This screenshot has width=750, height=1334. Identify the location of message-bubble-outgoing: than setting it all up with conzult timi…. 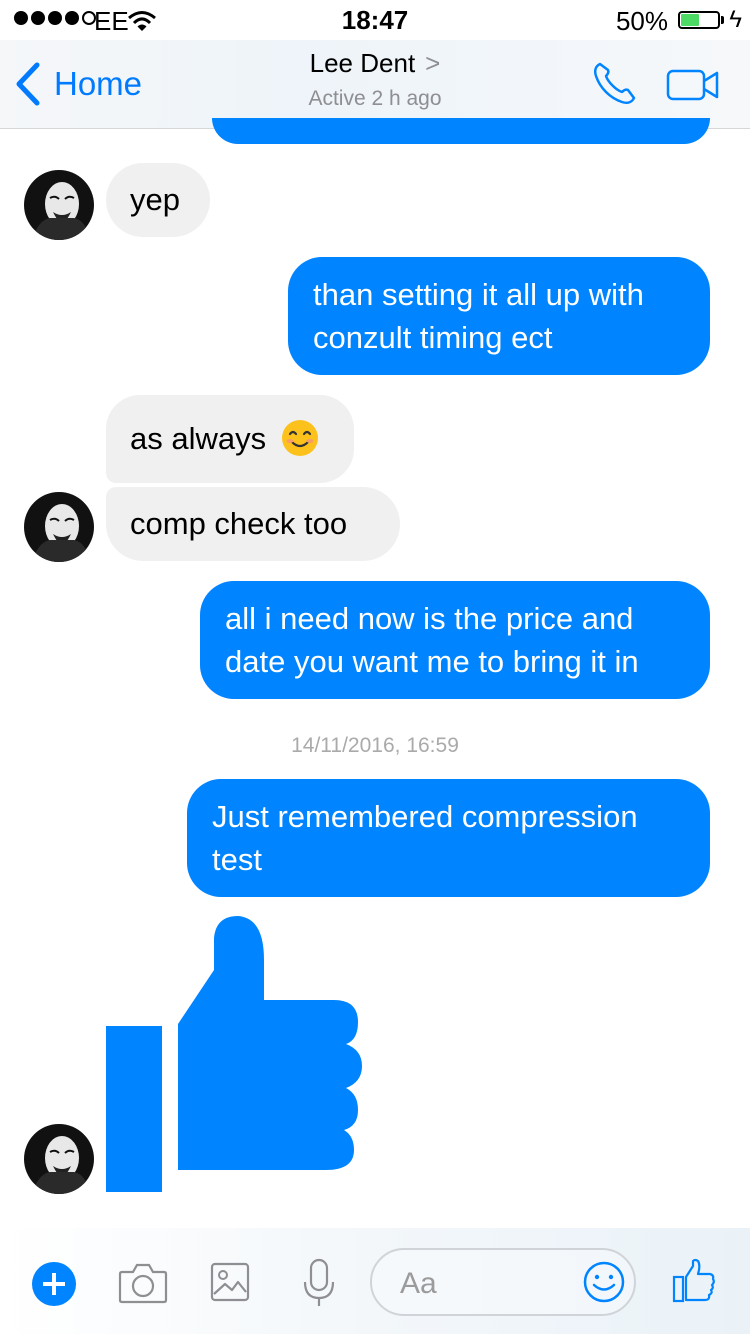
(499, 316).